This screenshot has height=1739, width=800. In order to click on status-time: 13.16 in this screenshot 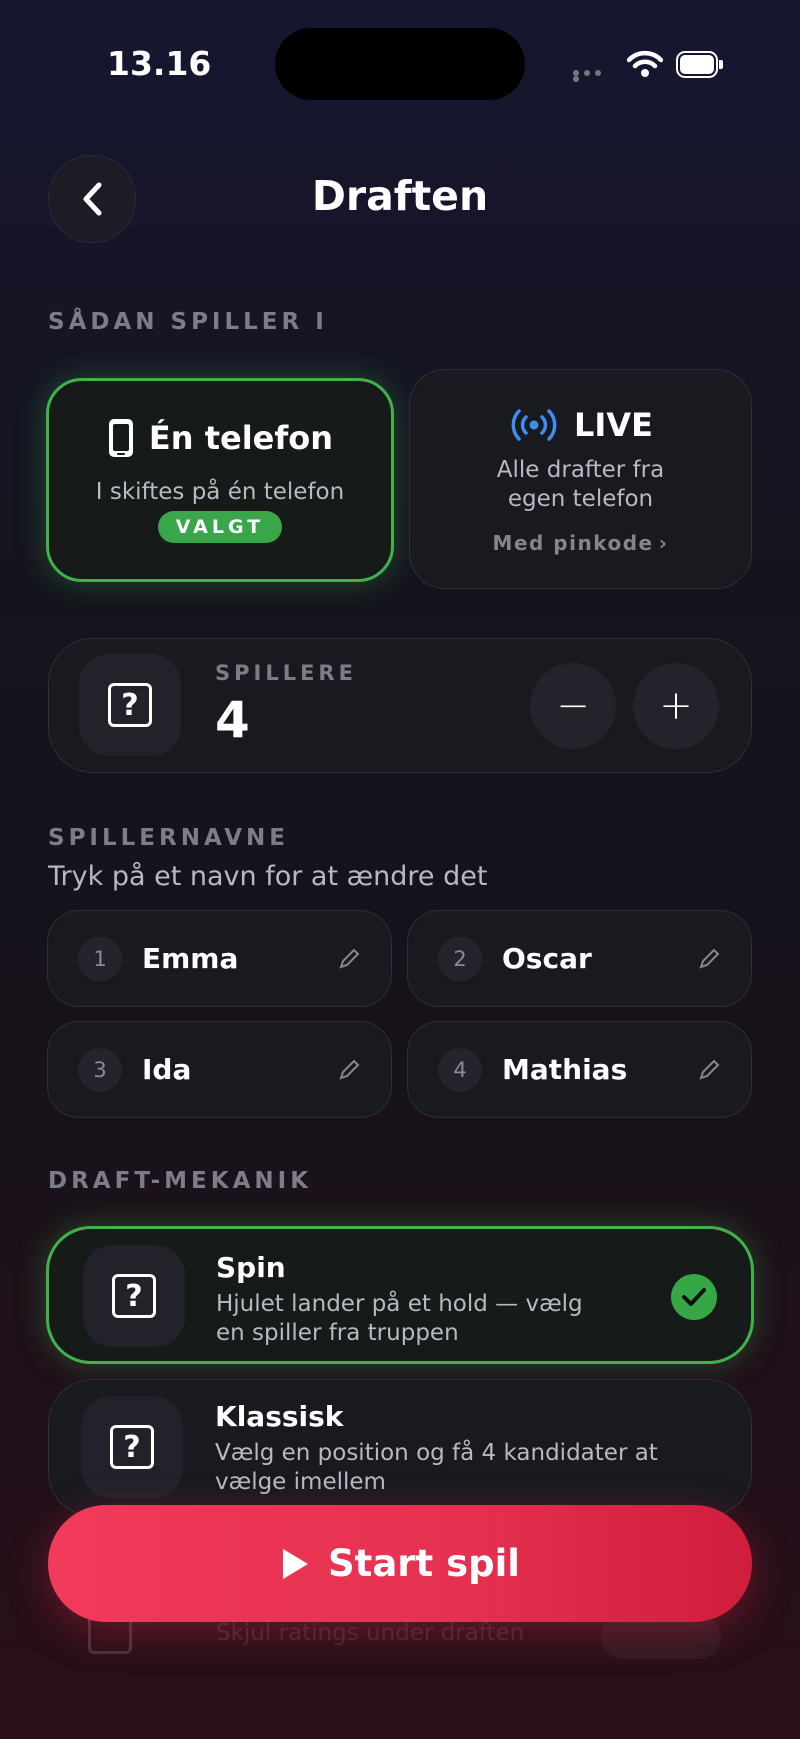, I will do `click(159, 63)`.